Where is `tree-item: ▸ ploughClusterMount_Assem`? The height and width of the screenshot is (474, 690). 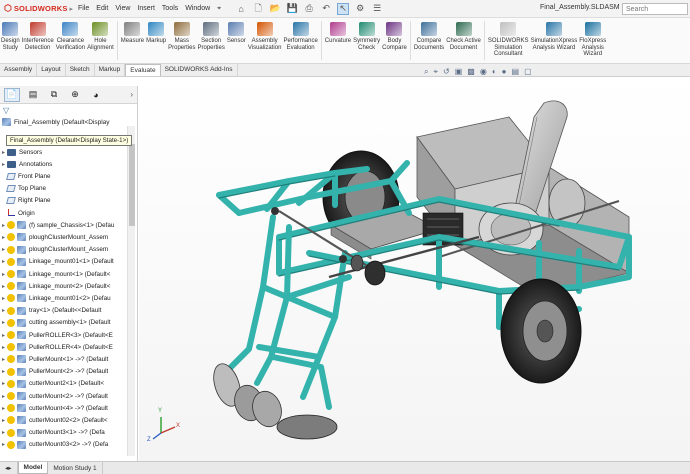
tree-item: ▸ ploughClusterMount_Assem is located at coordinates (54, 237).